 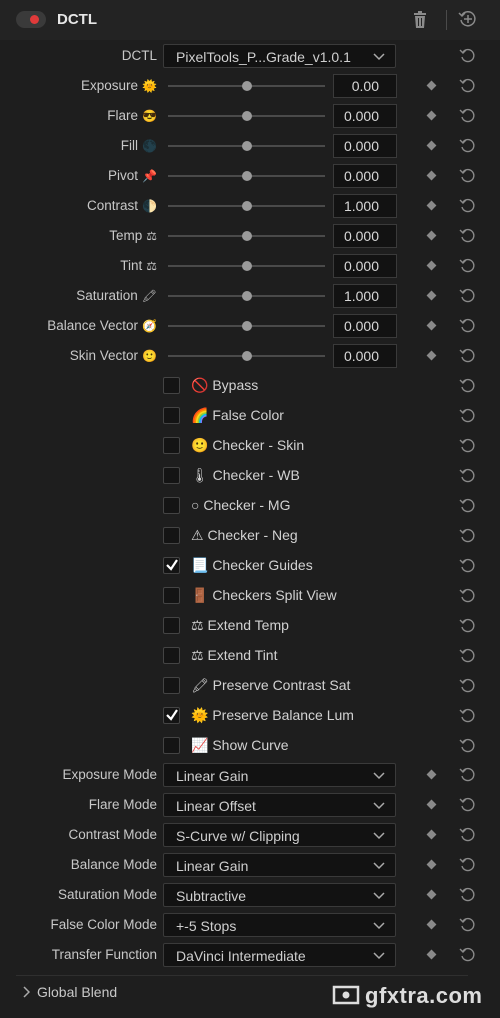 What do you see at coordinates (26, 992) in the screenshot?
I see `chevron-right-icon` at bounding box center [26, 992].